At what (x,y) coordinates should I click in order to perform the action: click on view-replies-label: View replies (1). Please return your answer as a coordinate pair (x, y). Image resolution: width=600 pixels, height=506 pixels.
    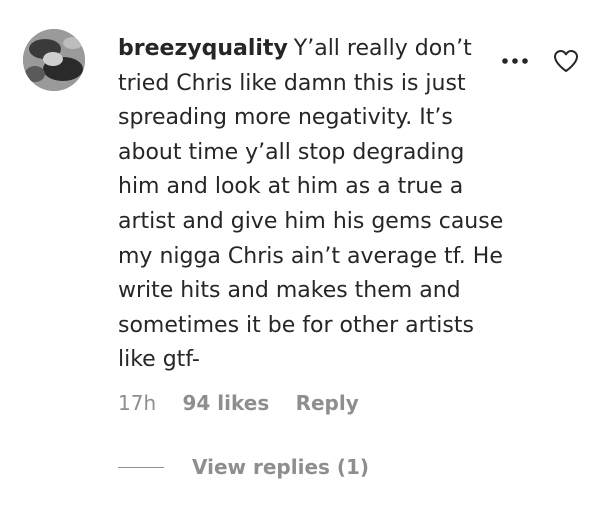
    Looking at the image, I should click on (281, 467).